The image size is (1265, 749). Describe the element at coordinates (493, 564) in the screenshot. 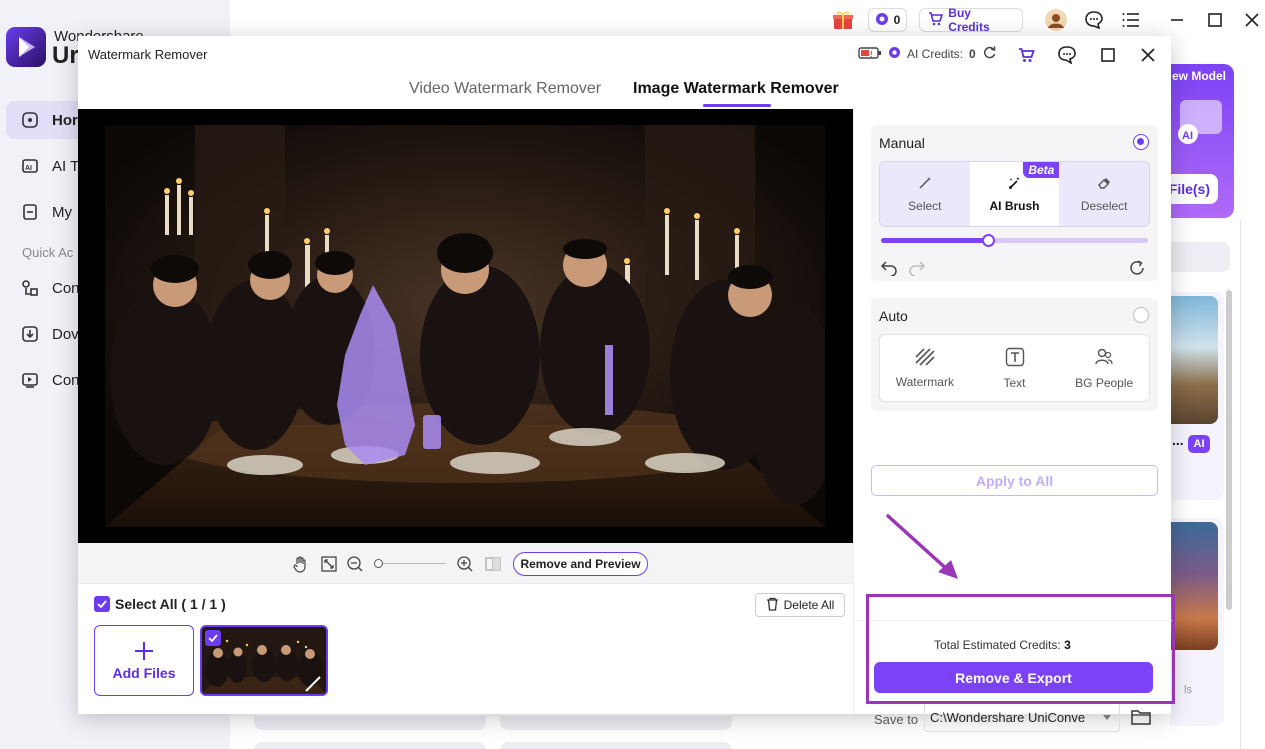

I see `compare-icon` at that location.